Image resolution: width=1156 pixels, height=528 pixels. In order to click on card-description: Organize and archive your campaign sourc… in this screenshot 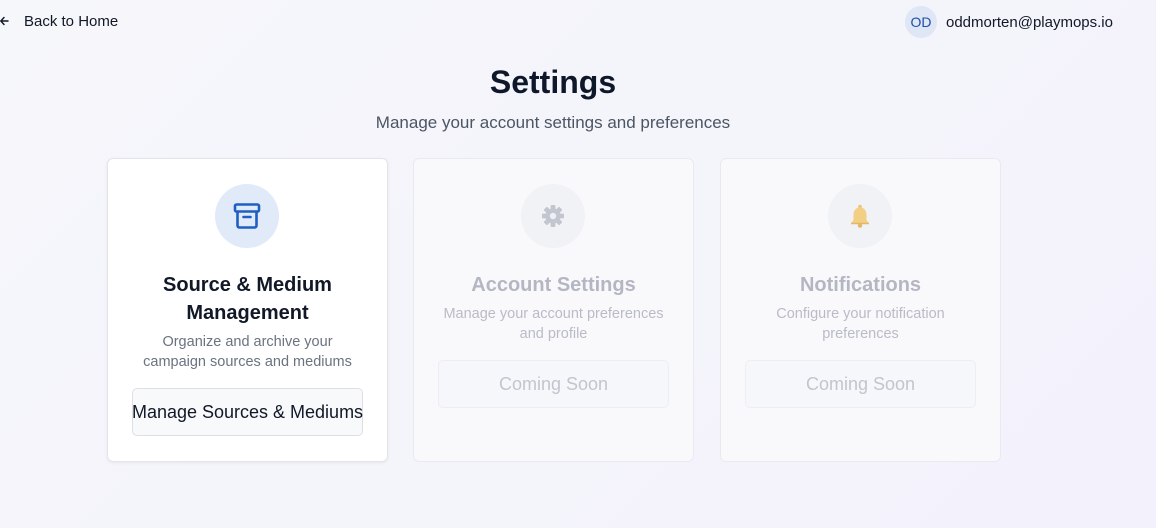, I will do `click(247, 352)`.